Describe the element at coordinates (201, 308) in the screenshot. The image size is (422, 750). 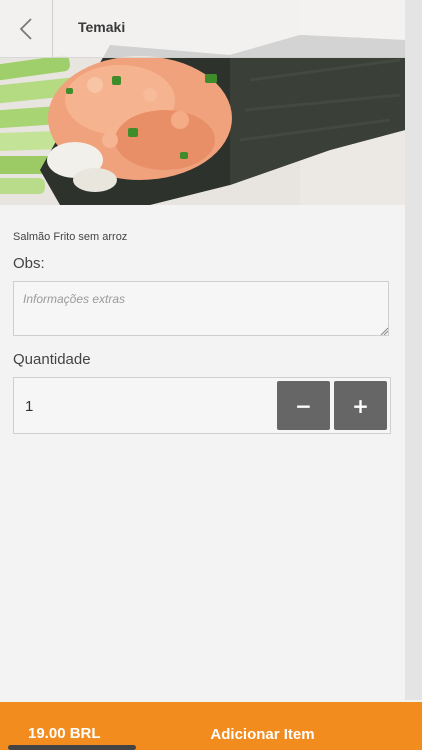
I see `obs-field` at that location.